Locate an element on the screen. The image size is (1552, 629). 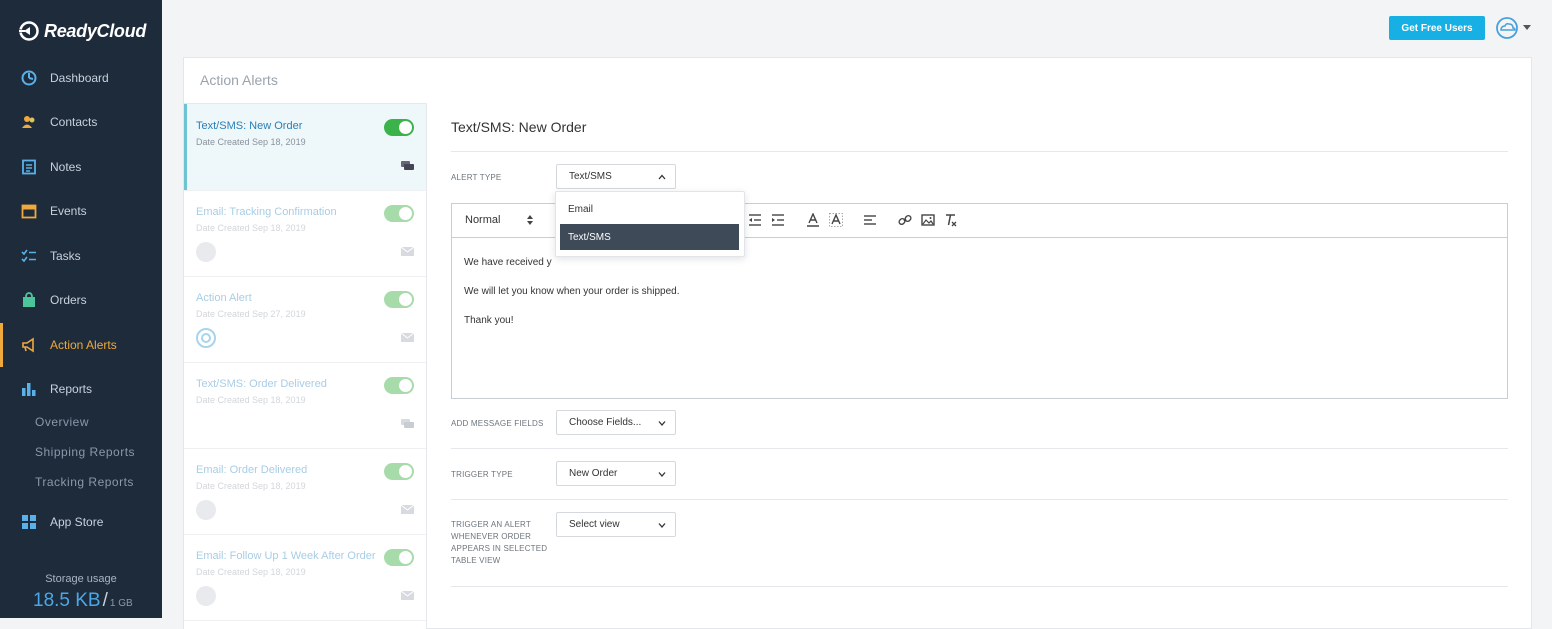
clear-format-icon is located at coordinates (951, 220).